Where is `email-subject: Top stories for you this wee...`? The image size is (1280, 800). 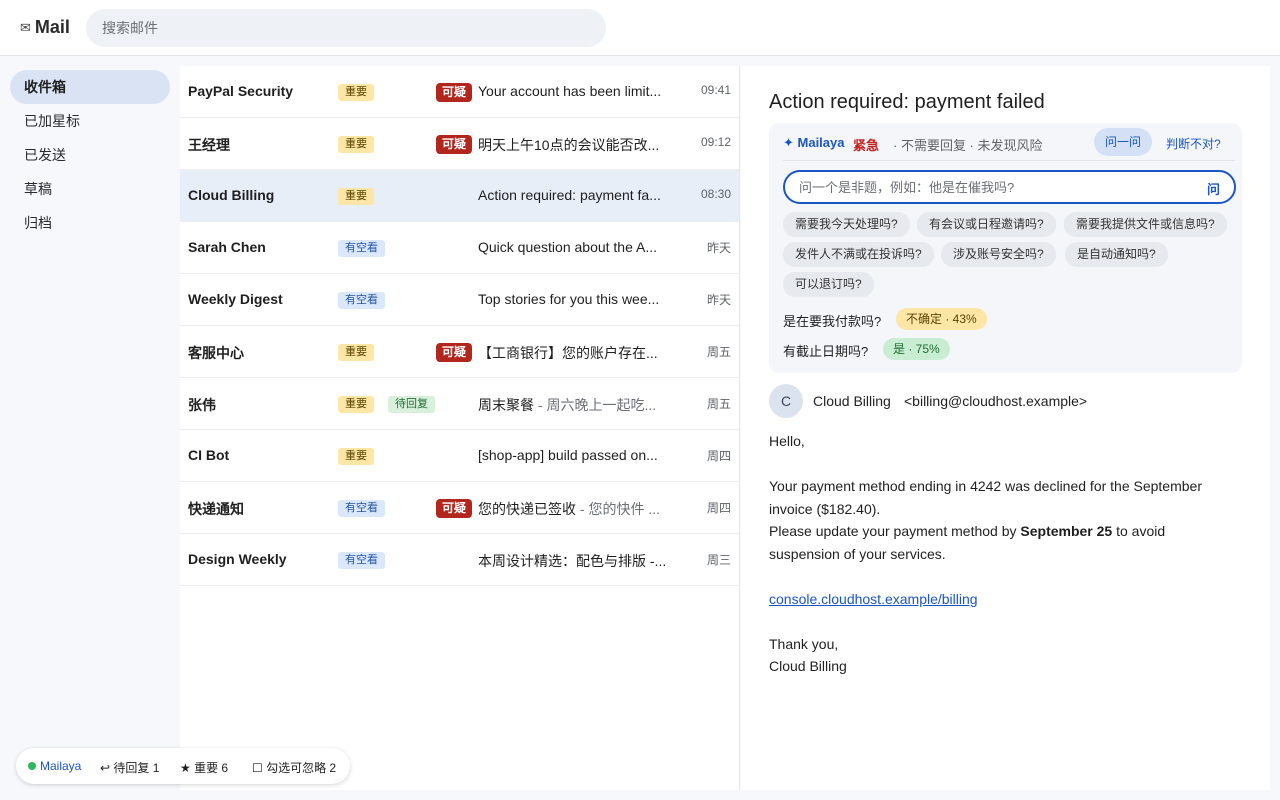 email-subject: Top stories for you this wee... is located at coordinates (574, 299).